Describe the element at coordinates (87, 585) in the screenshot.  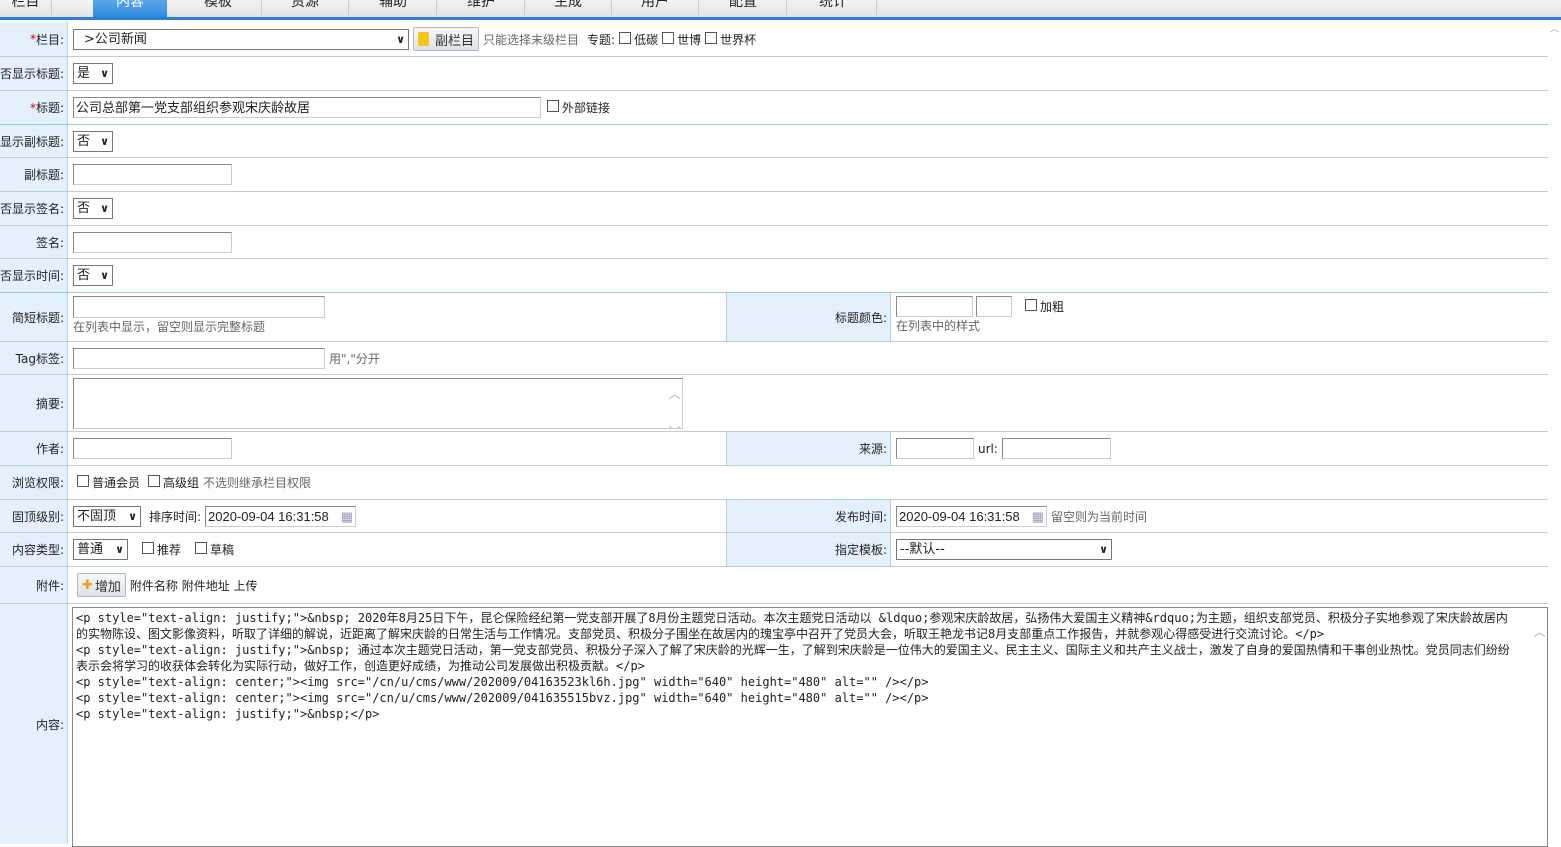
I see `add-file-icon: ✚` at that location.